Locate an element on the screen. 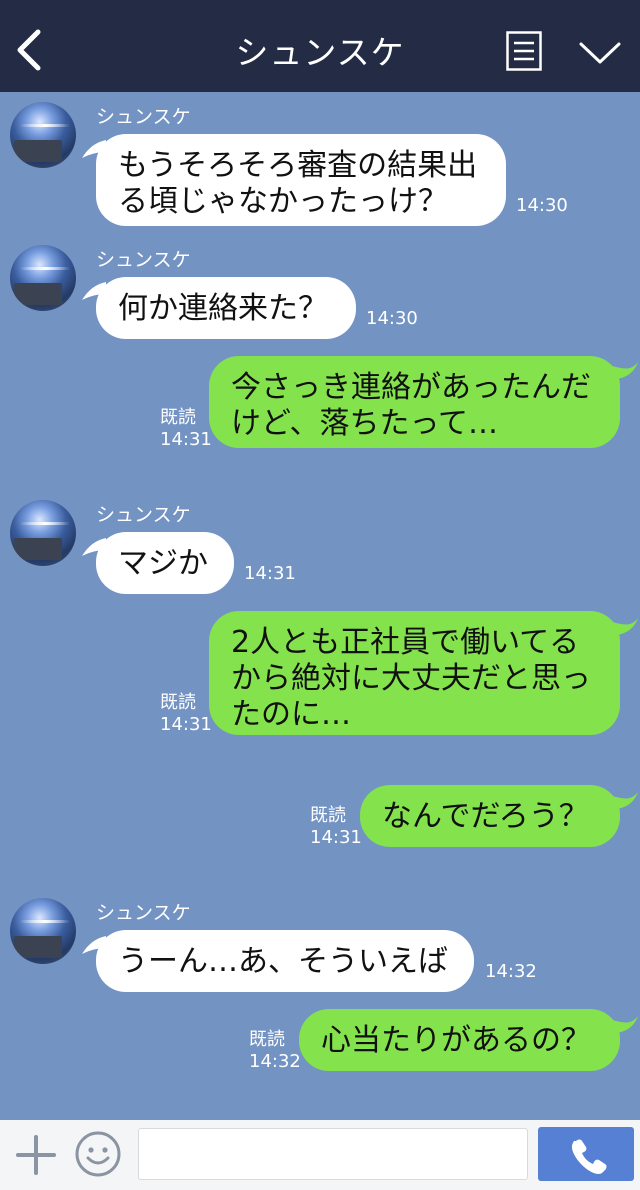  smiley-icon is located at coordinates (98, 1154).